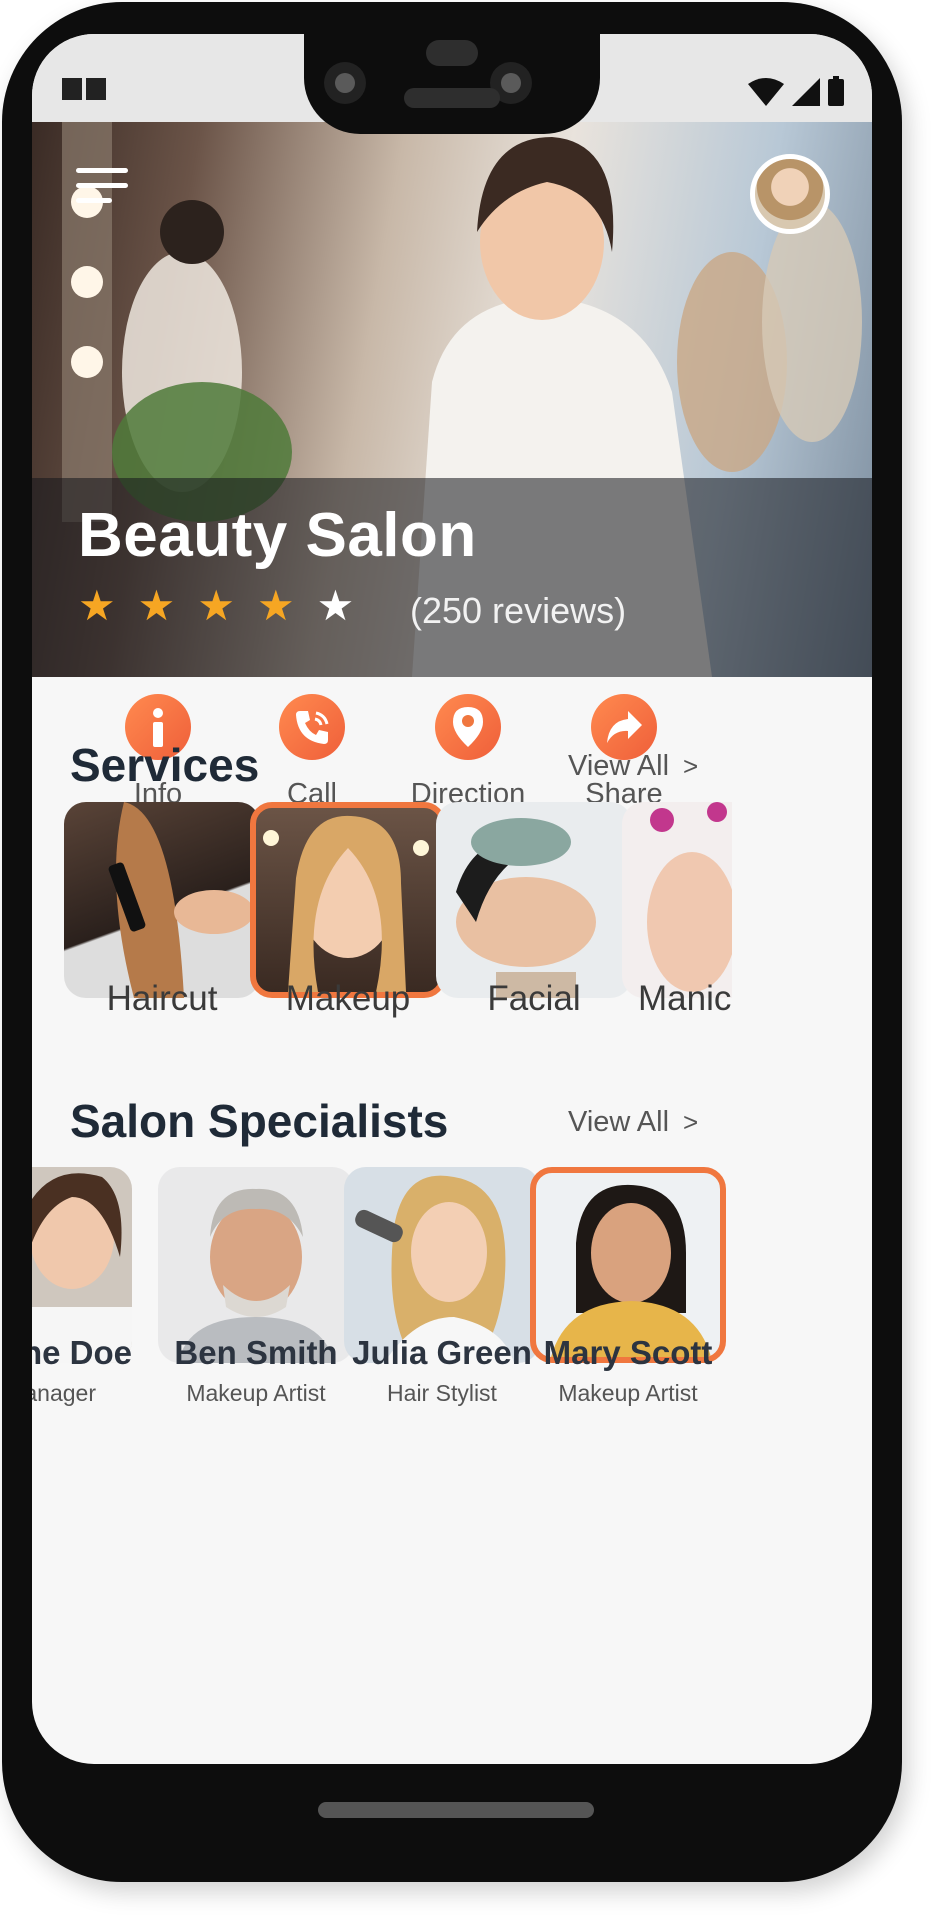 This screenshot has height=1916, width=936. I want to click on menu-icon, so click(102, 189).